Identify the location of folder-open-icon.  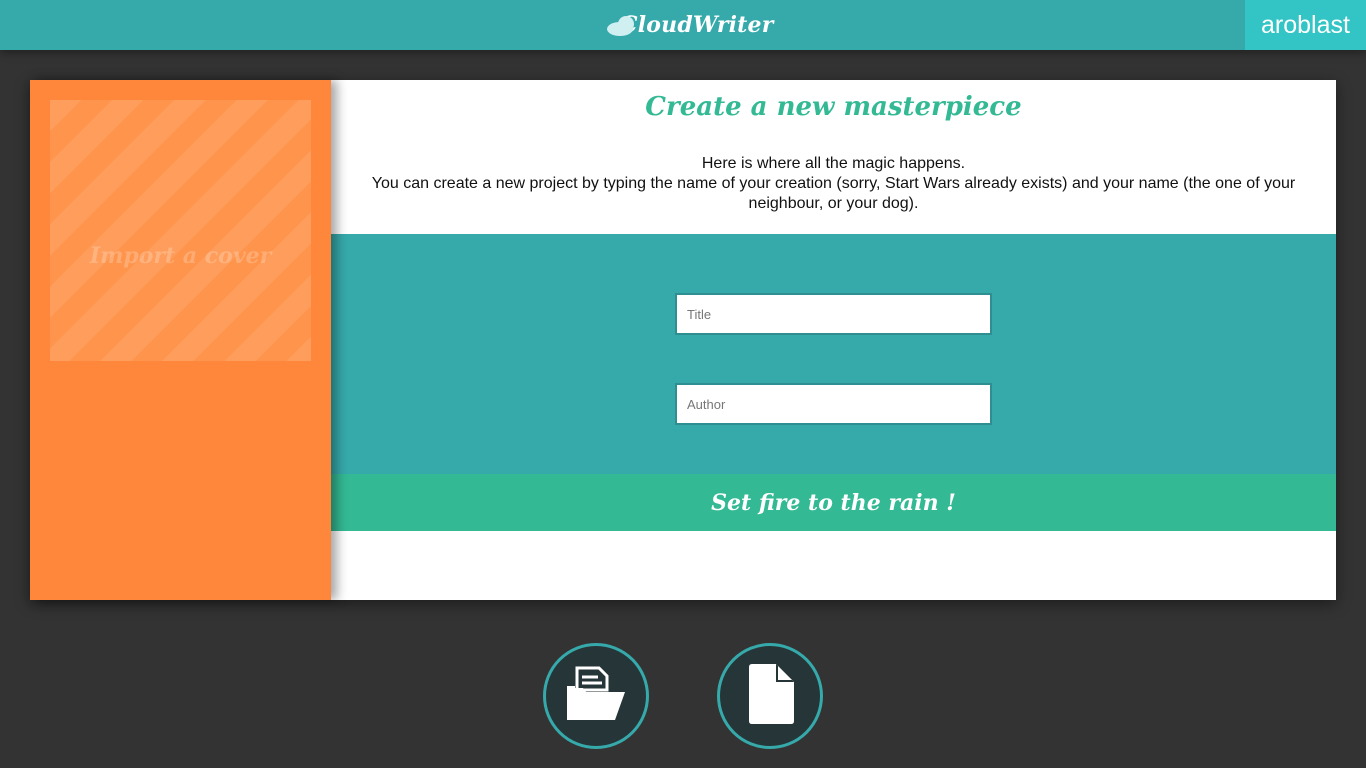
(596, 696).